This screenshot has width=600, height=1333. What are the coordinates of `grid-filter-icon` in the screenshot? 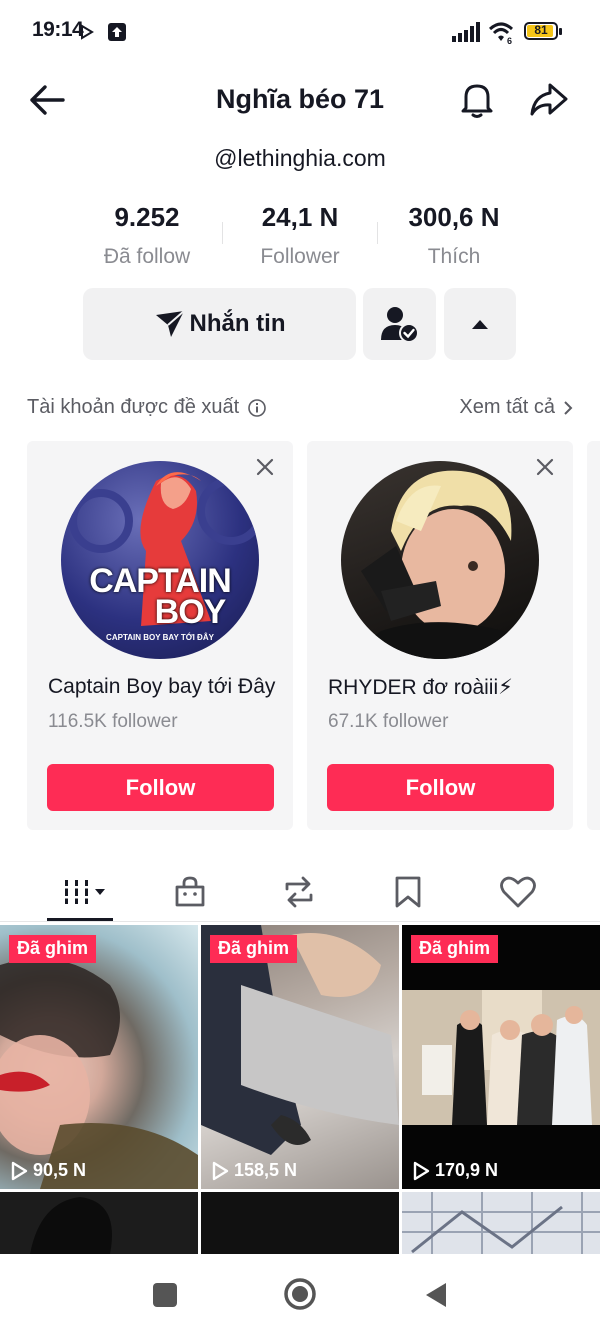 It's located at (83, 892).